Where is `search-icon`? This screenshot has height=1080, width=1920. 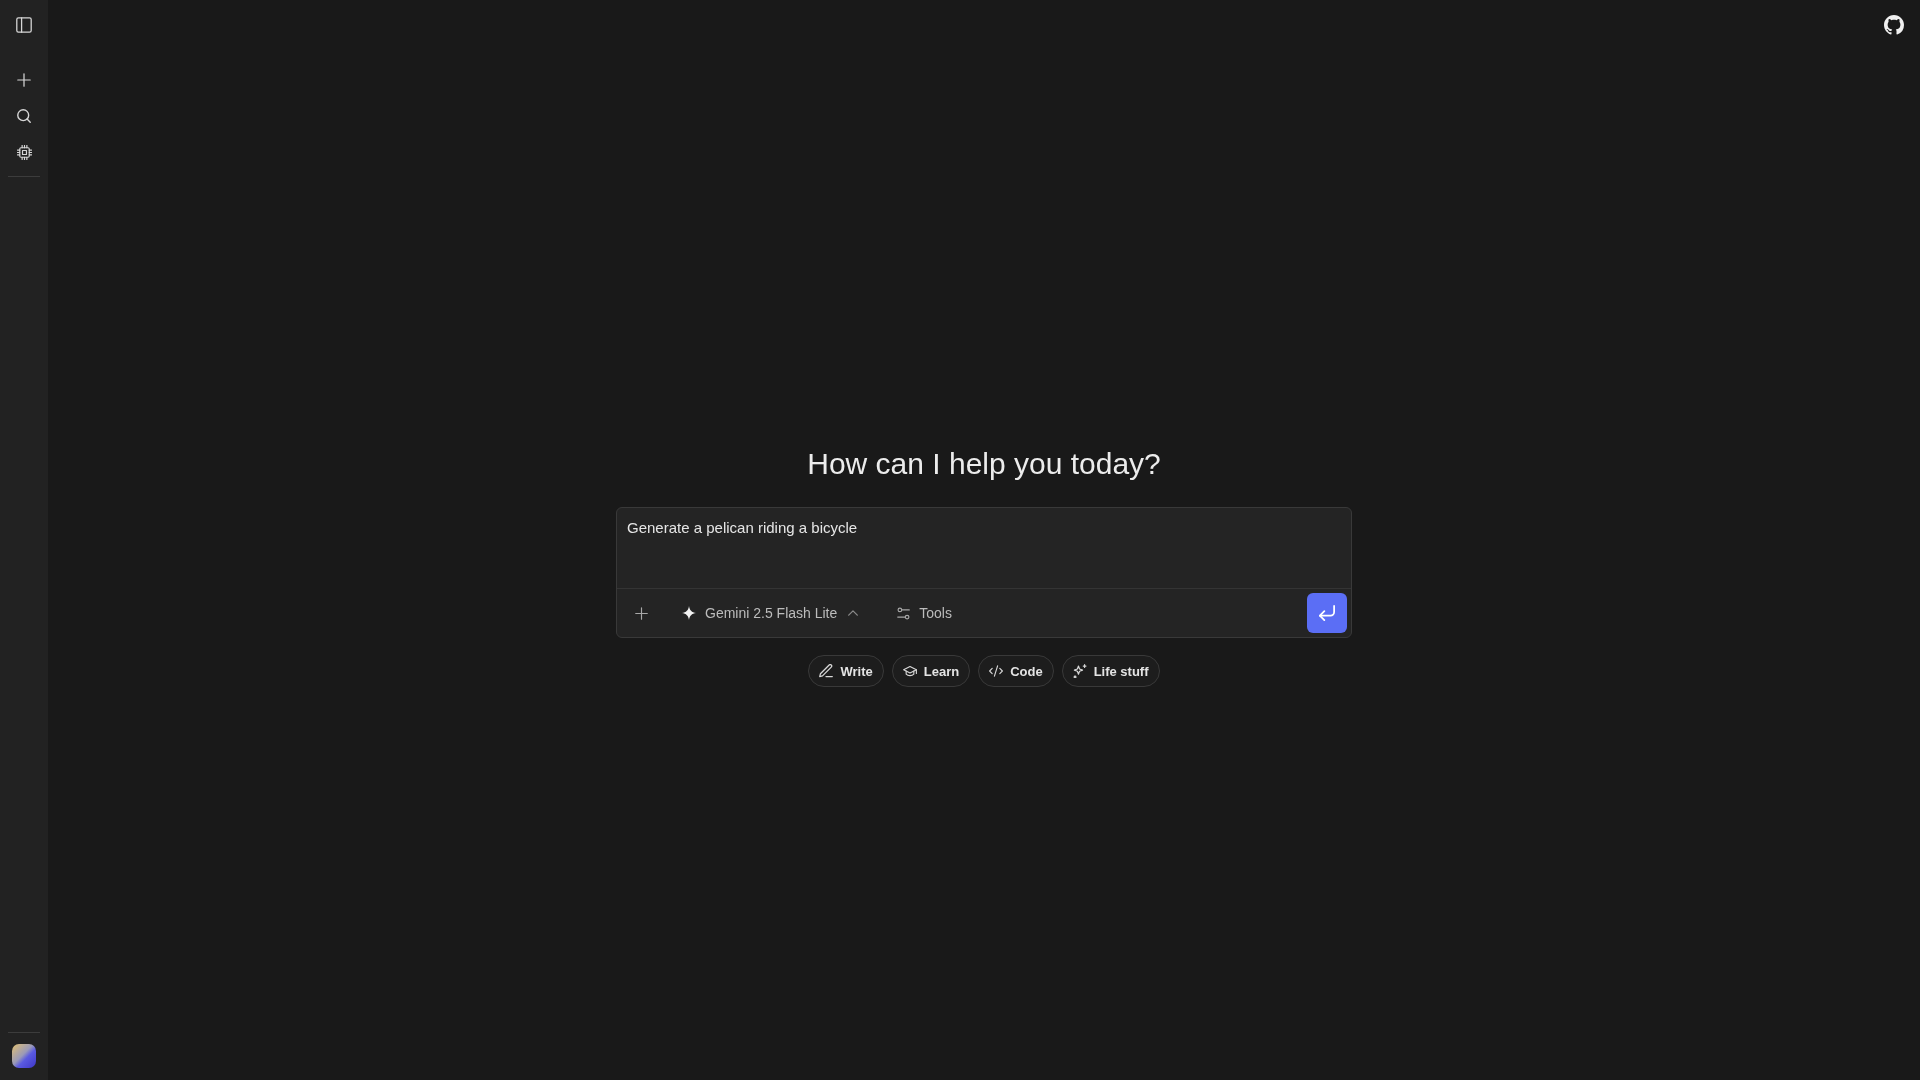 search-icon is located at coordinates (24, 116).